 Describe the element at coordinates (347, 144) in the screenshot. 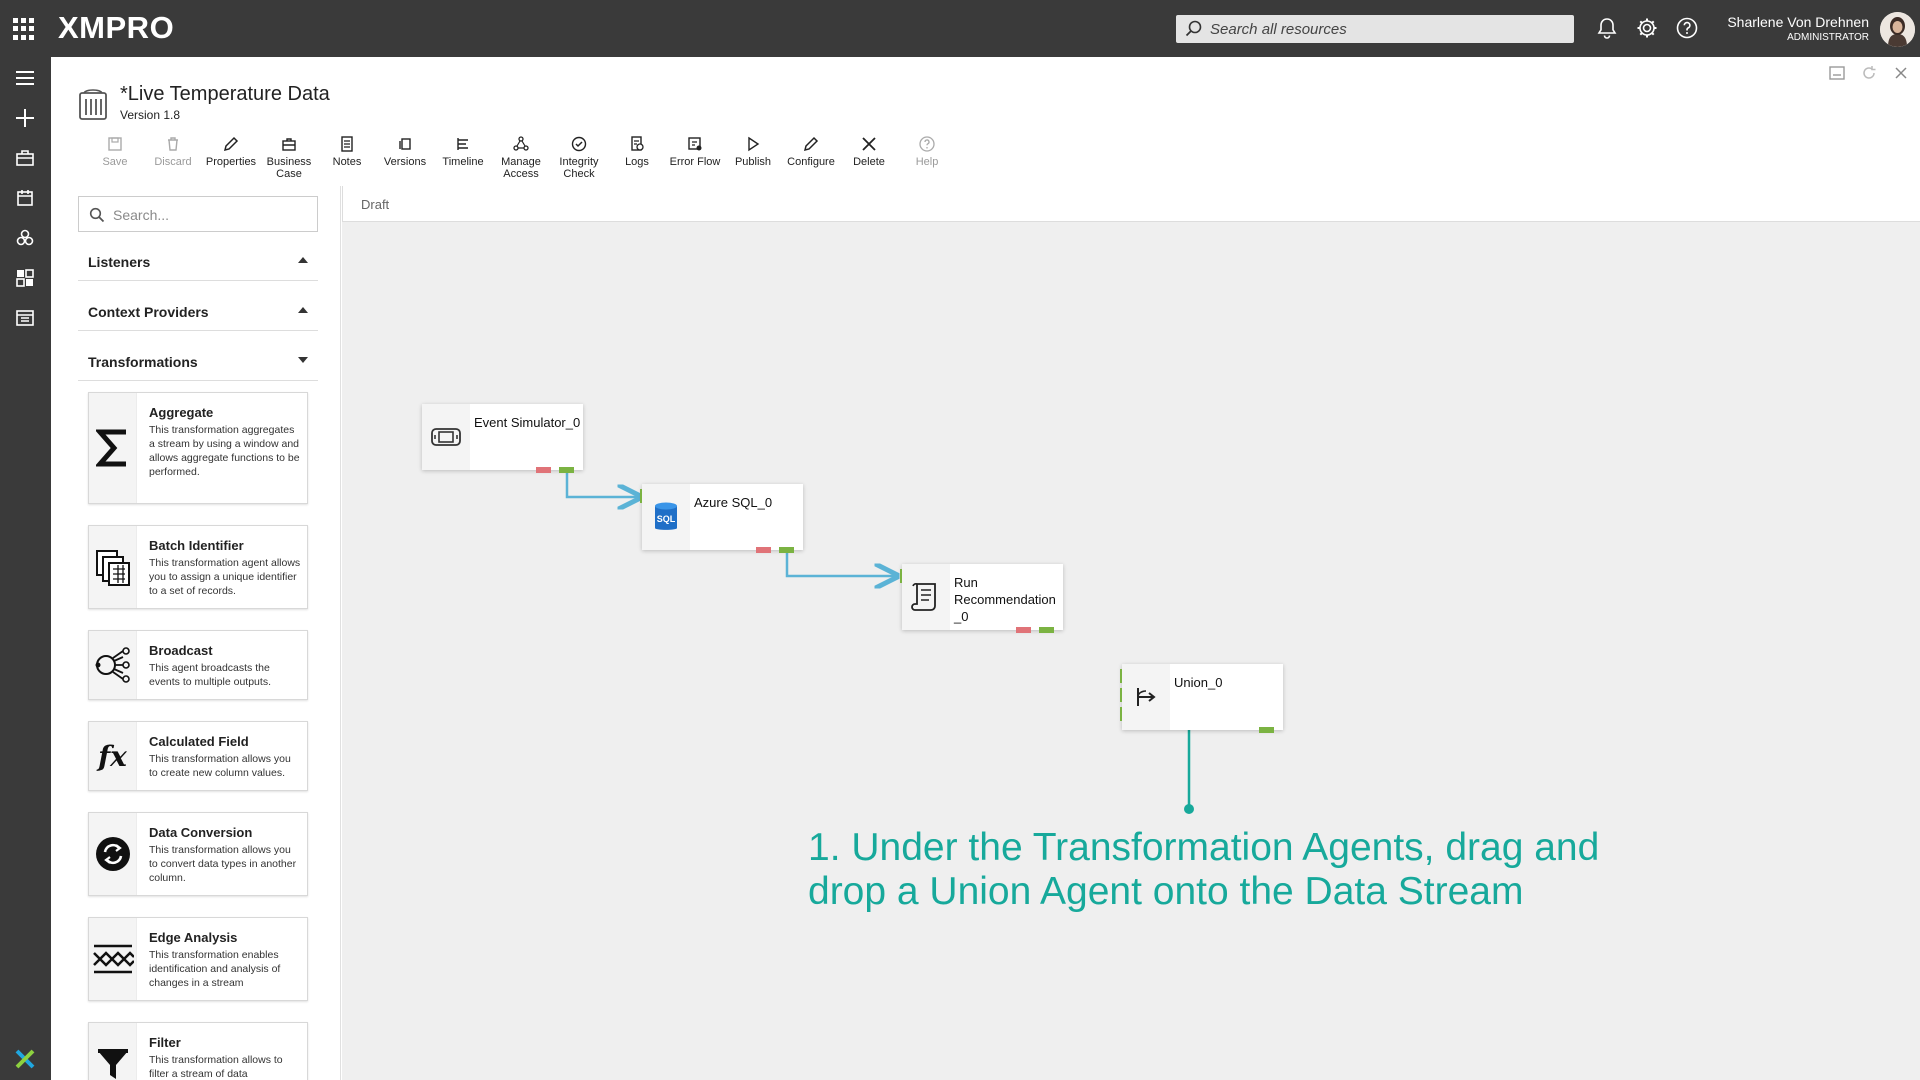

I see `notes-icon` at that location.